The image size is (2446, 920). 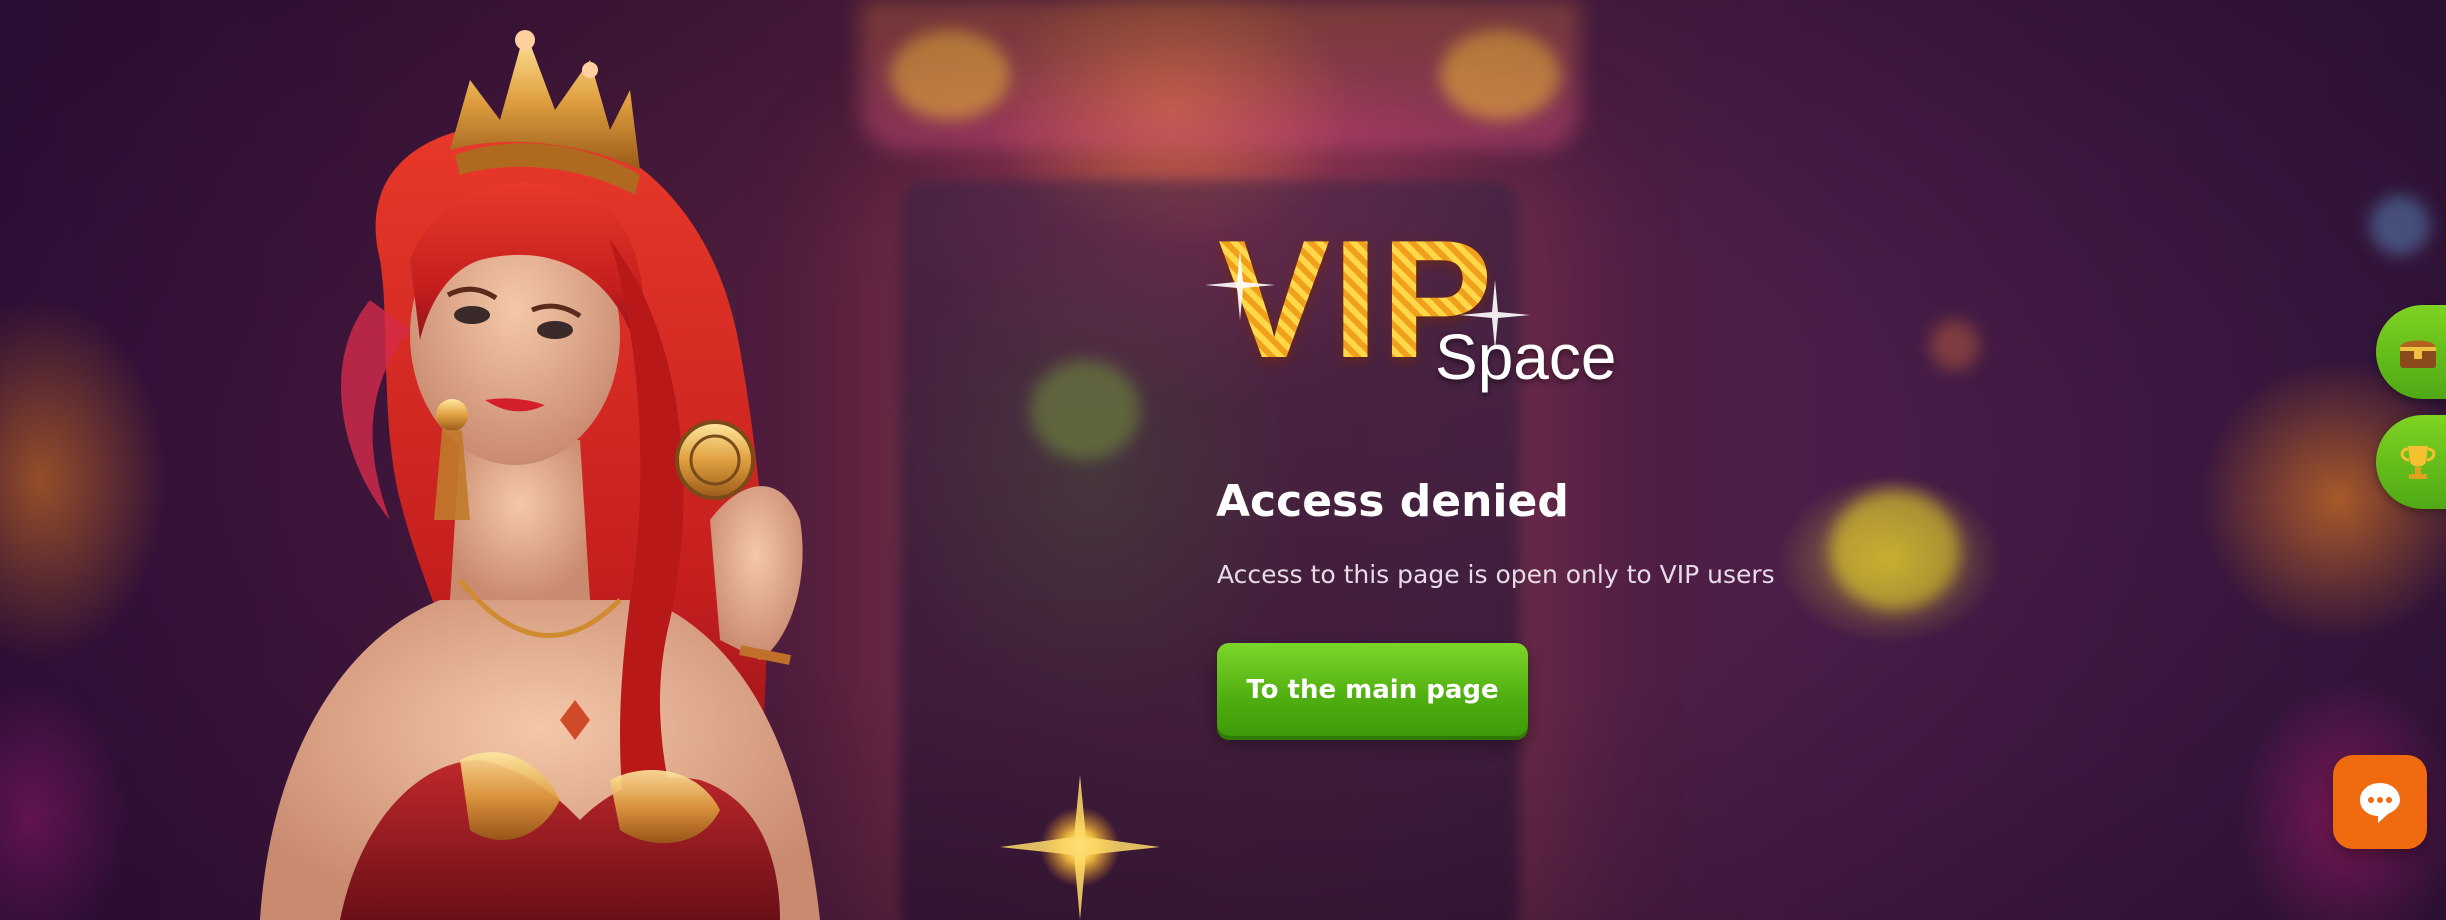 What do you see at coordinates (2418, 462) in the screenshot?
I see `trophy-icon` at bounding box center [2418, 462].